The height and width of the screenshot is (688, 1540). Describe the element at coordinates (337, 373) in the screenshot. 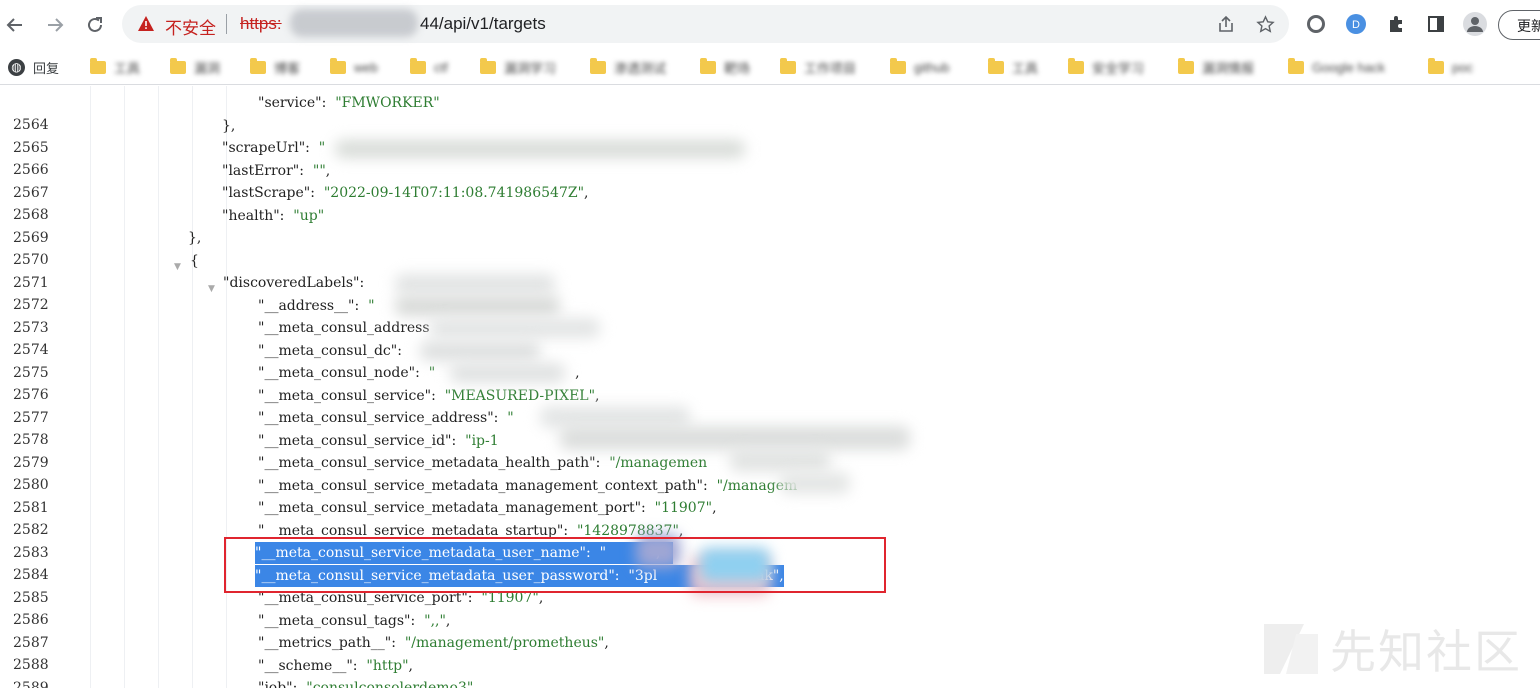

I see `json-key: "__meta_consul_node"` at that location.